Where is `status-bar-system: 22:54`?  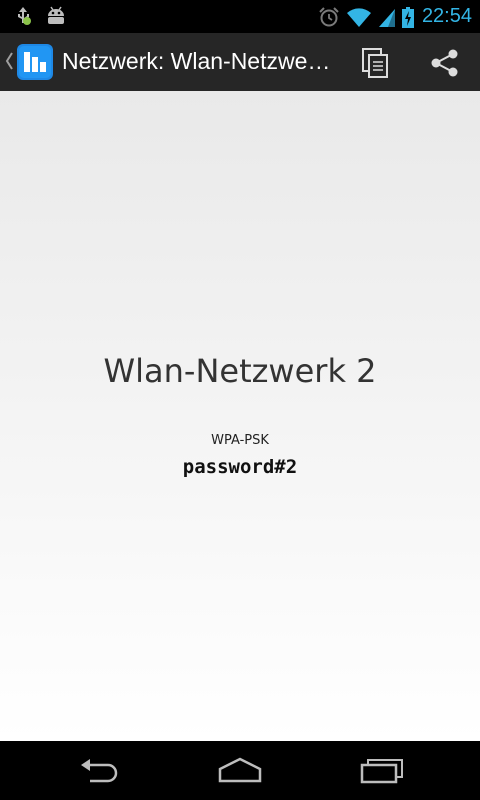
status-bar-system: 22:54 is located at coordinates (395, 16).